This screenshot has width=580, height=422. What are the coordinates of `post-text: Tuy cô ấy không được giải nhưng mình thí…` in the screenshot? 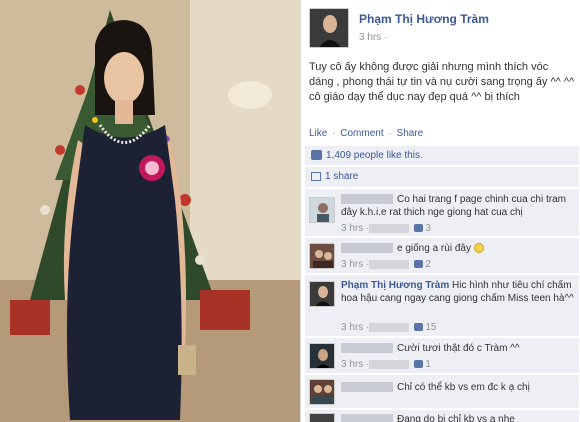 It's located at (442, 82).